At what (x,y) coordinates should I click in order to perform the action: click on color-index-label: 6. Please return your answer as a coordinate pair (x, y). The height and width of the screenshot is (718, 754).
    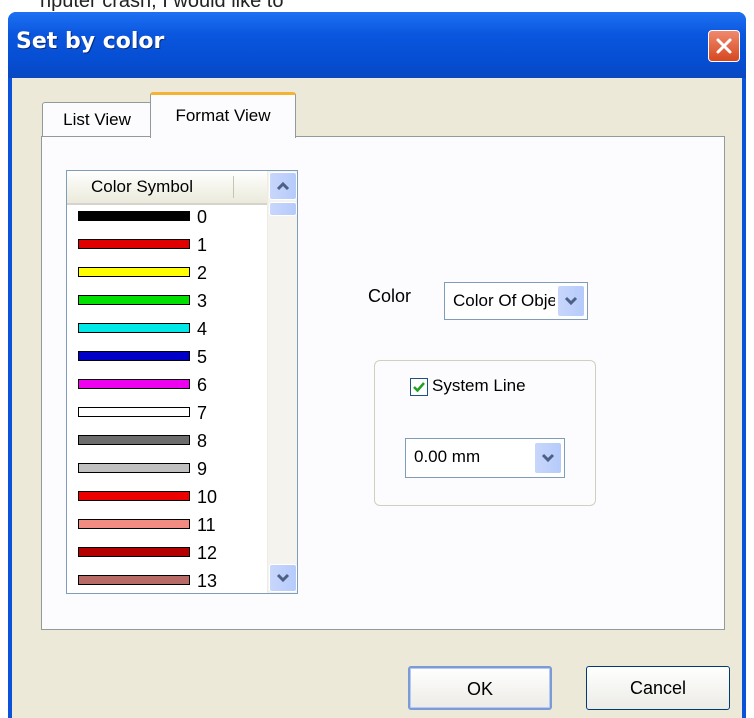
    Looking at the image, I should click on (202, 385).